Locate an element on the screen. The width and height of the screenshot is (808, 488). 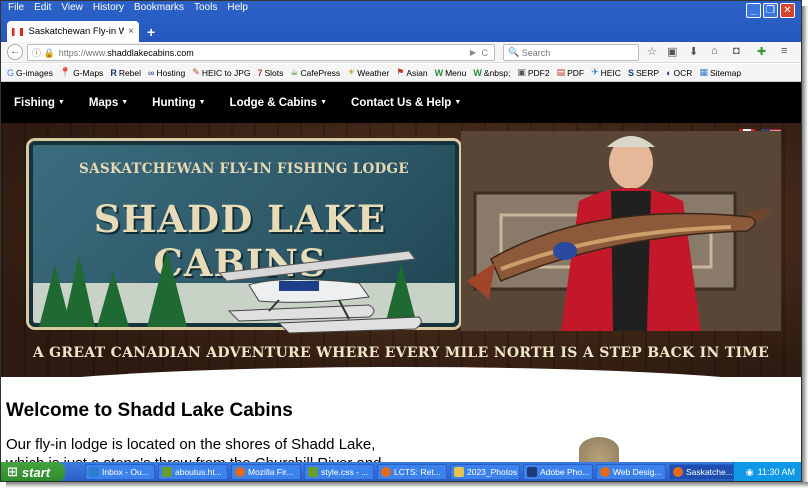
canada-flag-icon is located at coordinates (18, 31).